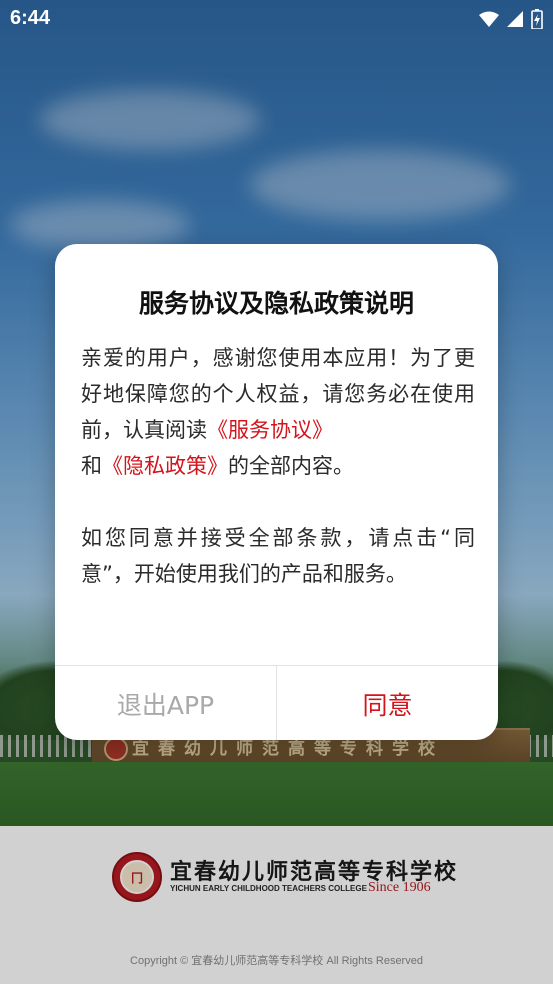 The width and height of the screenshot is (553, 984). I want to click on agree-button: 同意, so click(387, 703).